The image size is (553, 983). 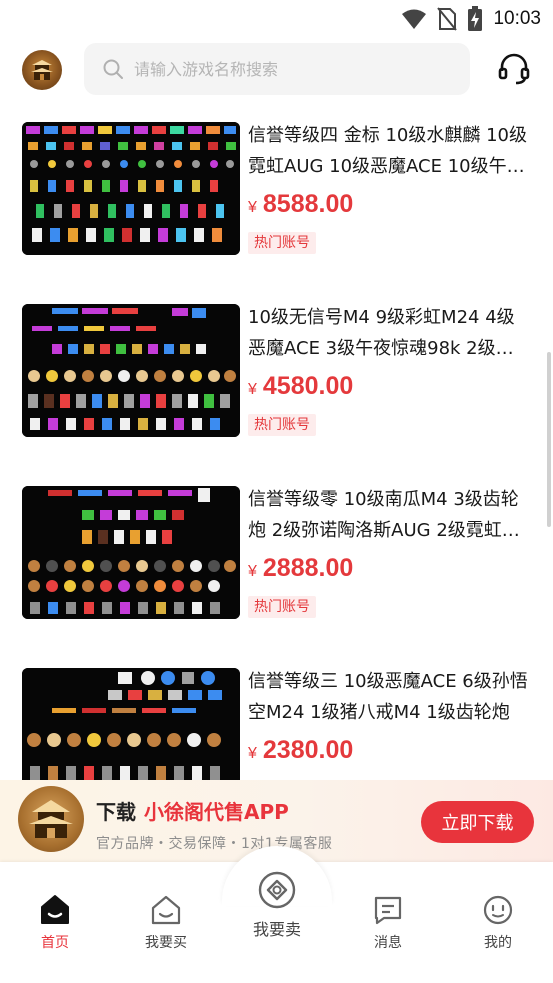 What do you see at coordinates (414, 19) in the screenshot?
I see `wifi-icon` at bounding box center [414, 19].